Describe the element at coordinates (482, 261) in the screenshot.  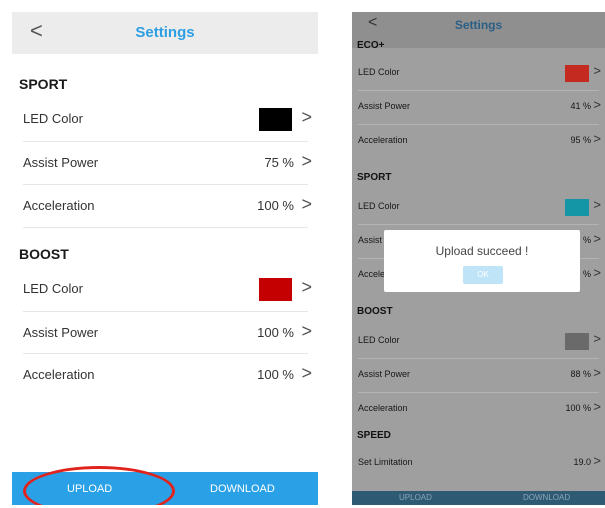
I see `upload-success-dialog: Upload succeed ! OK` at that location.